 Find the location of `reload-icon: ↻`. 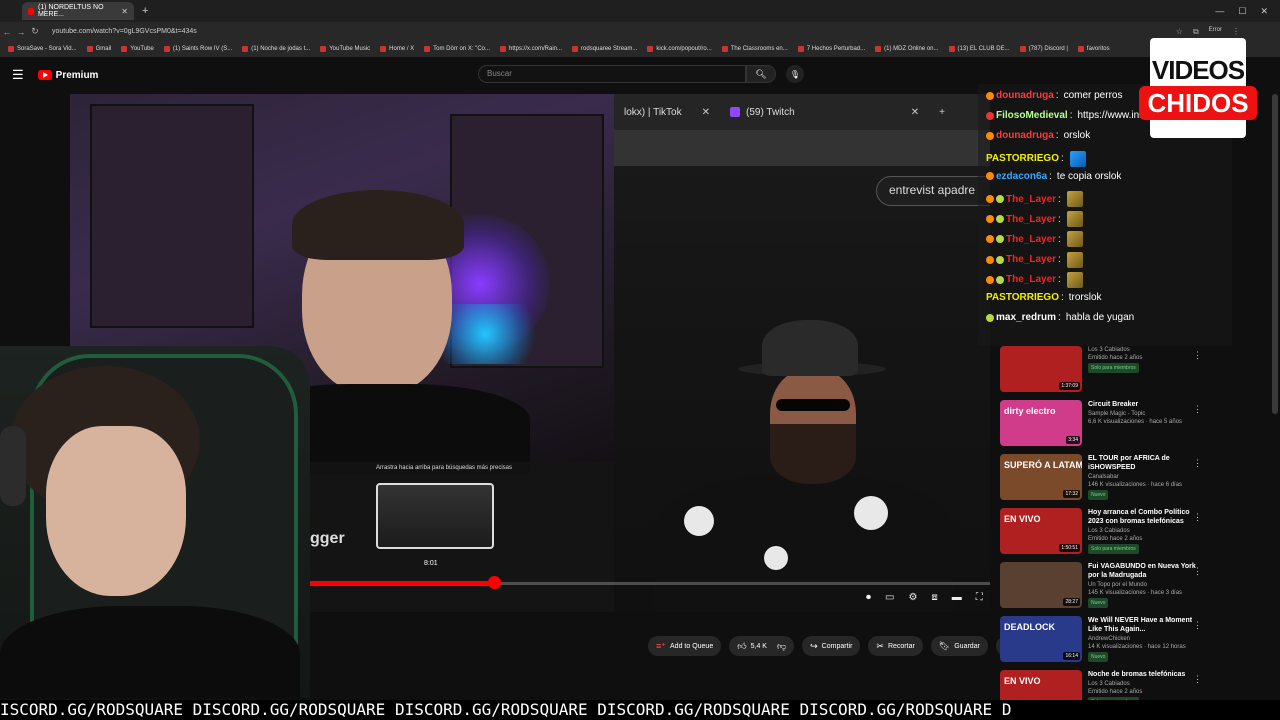

reload-icon: ↻ is located at coordinates (35, 31).